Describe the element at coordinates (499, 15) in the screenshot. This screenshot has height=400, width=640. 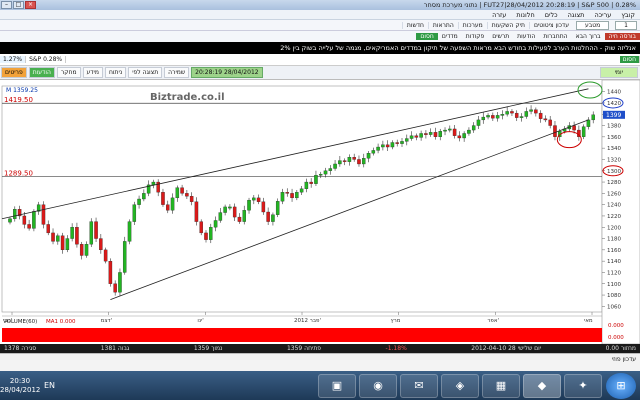
I see `menu-help: עזרה` at that location.